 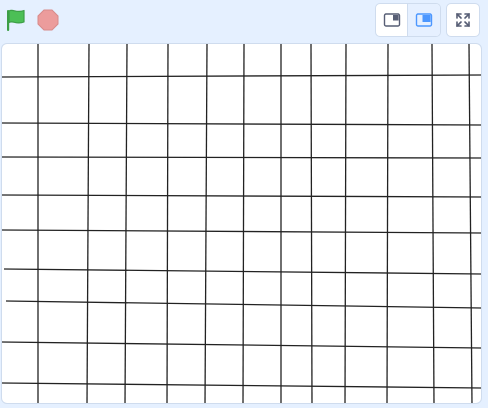 I want to click on large-stage-layout-icon, so click(x=424, y=20).